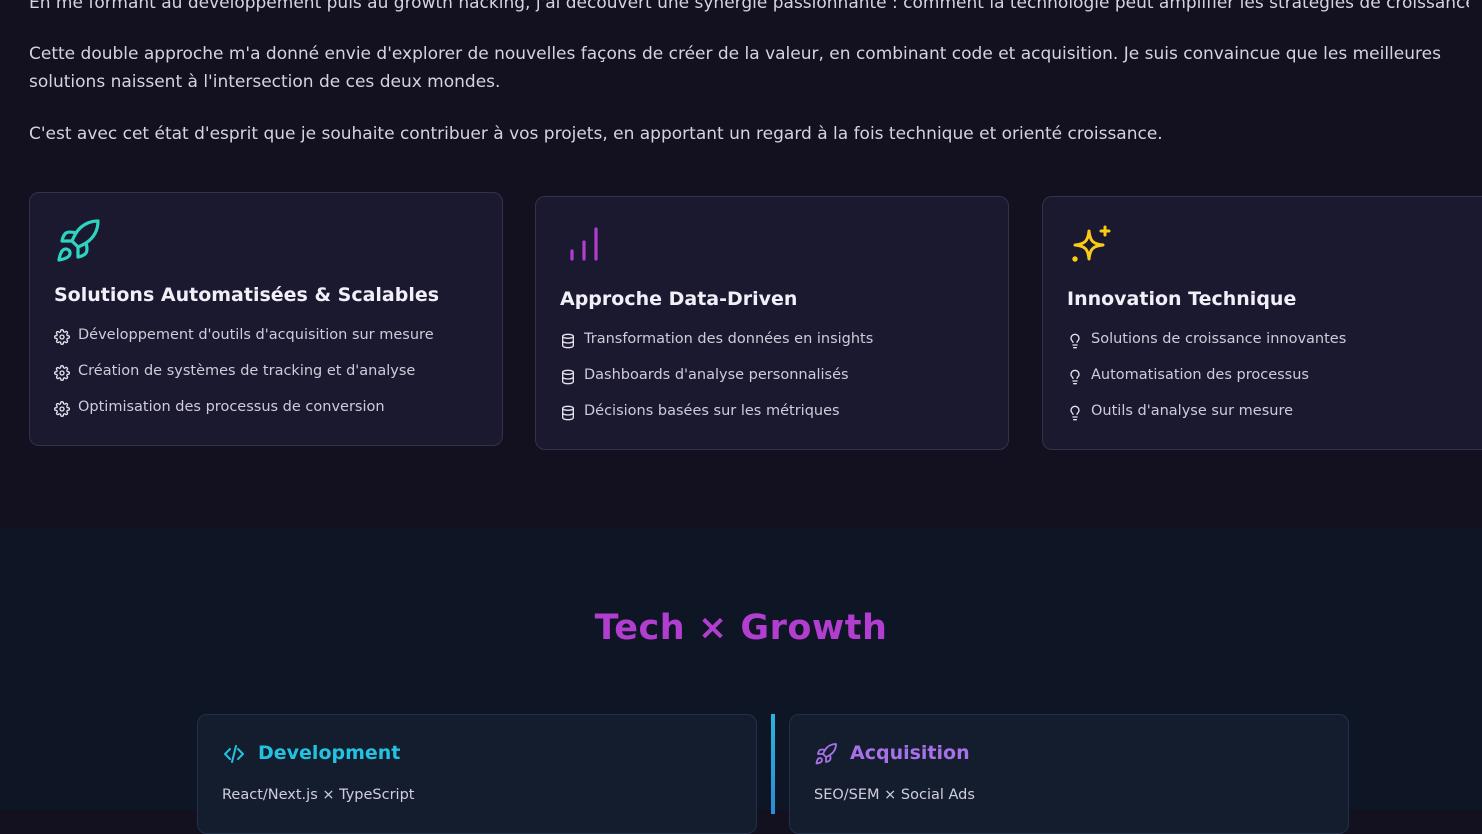  Describe the element at coordinates (712, 411) in the screenshot. I see `list-item-text: Décisions basées sur les métriques` at that location.